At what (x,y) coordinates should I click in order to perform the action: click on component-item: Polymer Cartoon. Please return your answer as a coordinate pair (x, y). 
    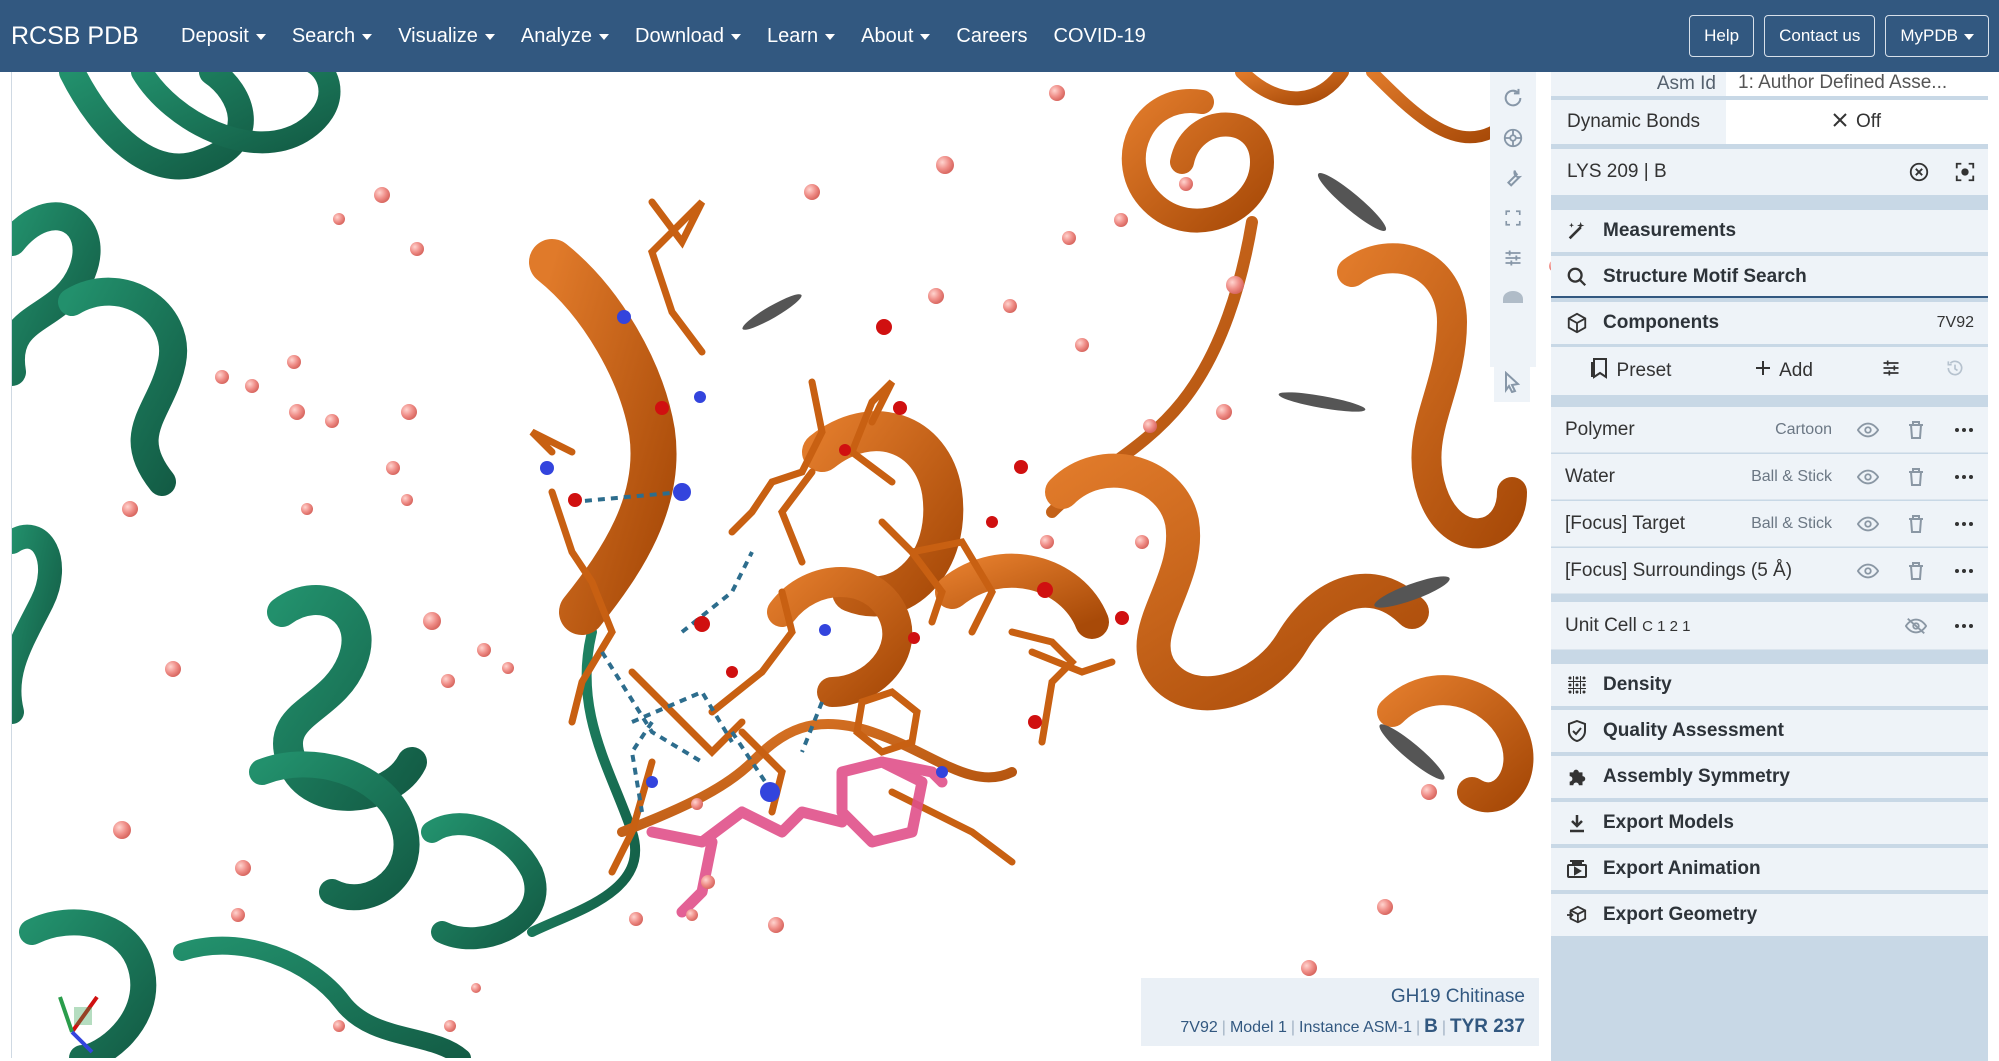
    Looking at the image, I should click on (1769, 430).